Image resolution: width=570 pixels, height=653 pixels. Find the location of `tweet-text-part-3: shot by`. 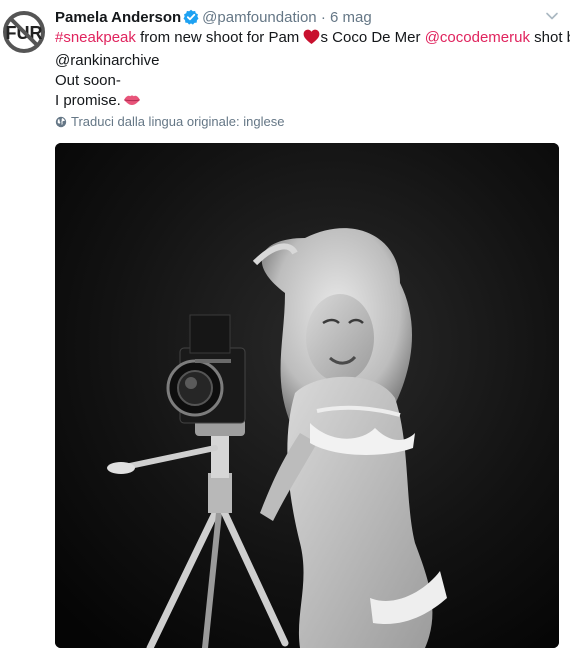

tweet-text-part-3: shot by is located at coordinates (552, 37).